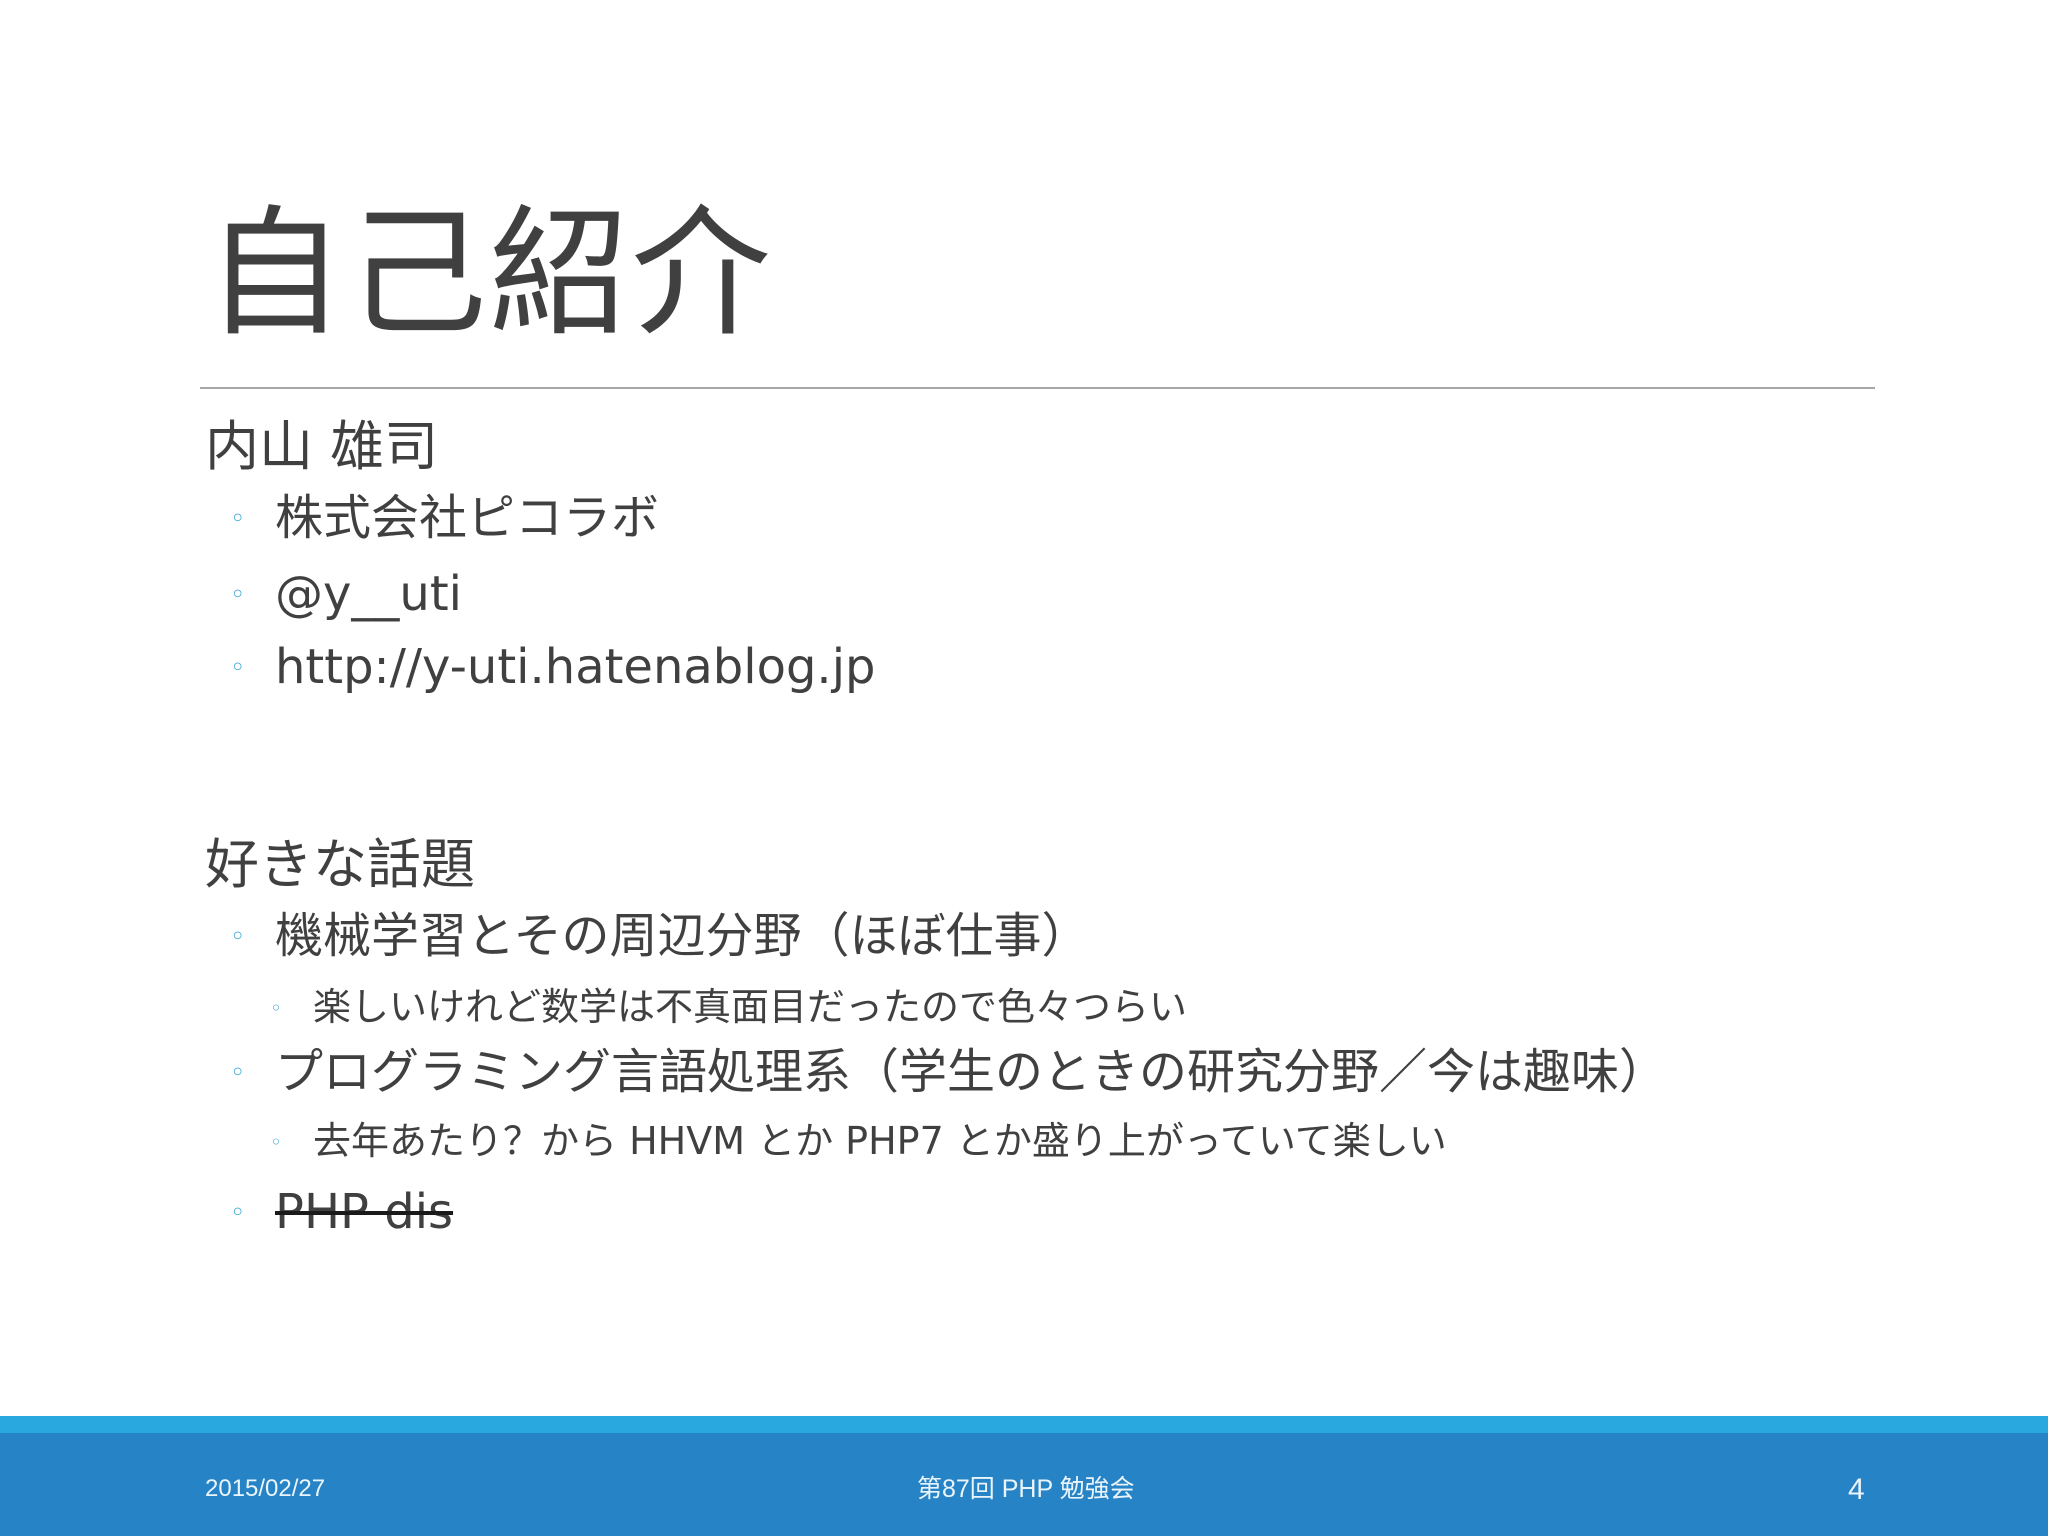 The width and height of the screenshot is (2048, 1536). What do you see at coordinates (1037, 388) in the screenshot?
I see `title-divider` at bounding box center [1037, 388].